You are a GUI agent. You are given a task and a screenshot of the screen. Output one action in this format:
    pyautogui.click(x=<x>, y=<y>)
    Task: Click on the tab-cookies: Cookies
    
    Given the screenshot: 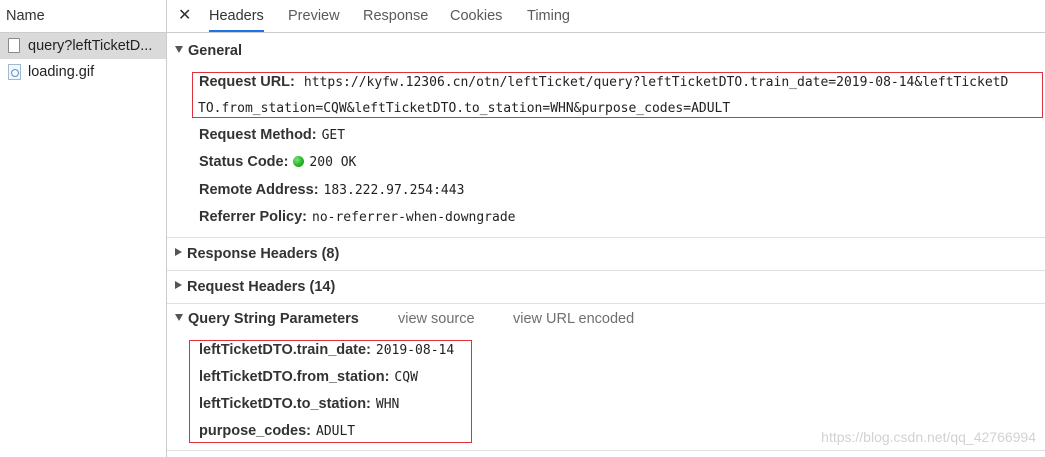 What is the action you would take?
    pyautogui.click(x=476, y=16)
    